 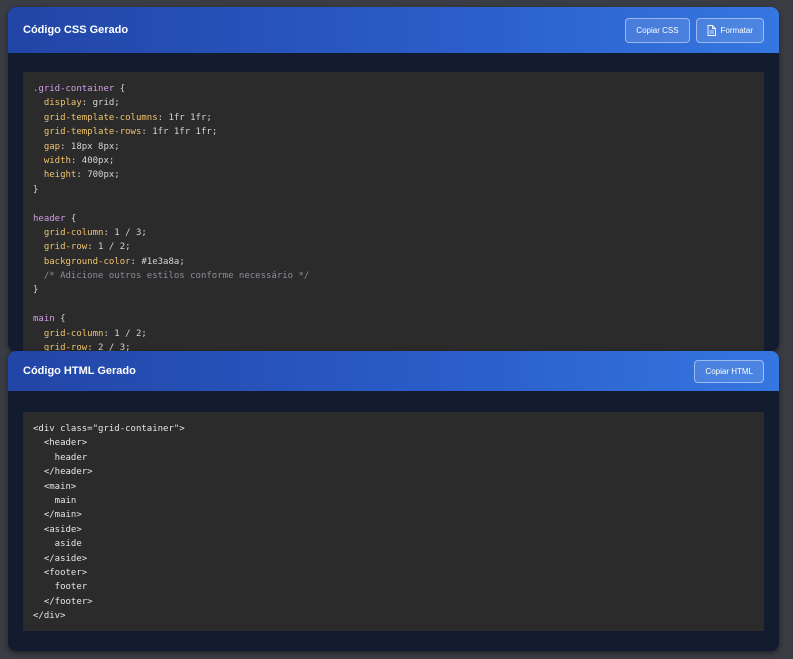 What do you see at coordinates (60, 558) in the screenshot?
I see `html-code-line: </aside>` at bounding box center [60, 558].